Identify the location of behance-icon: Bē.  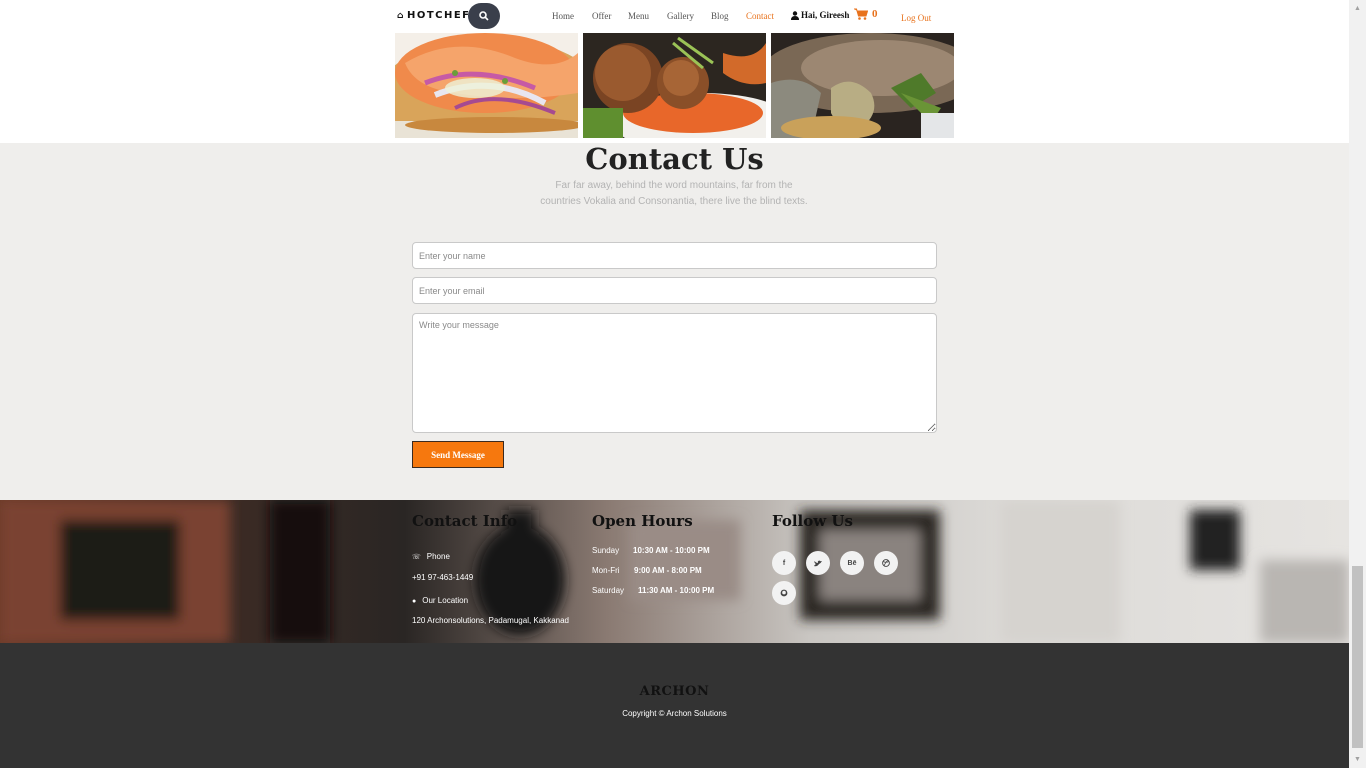
(852, 563).